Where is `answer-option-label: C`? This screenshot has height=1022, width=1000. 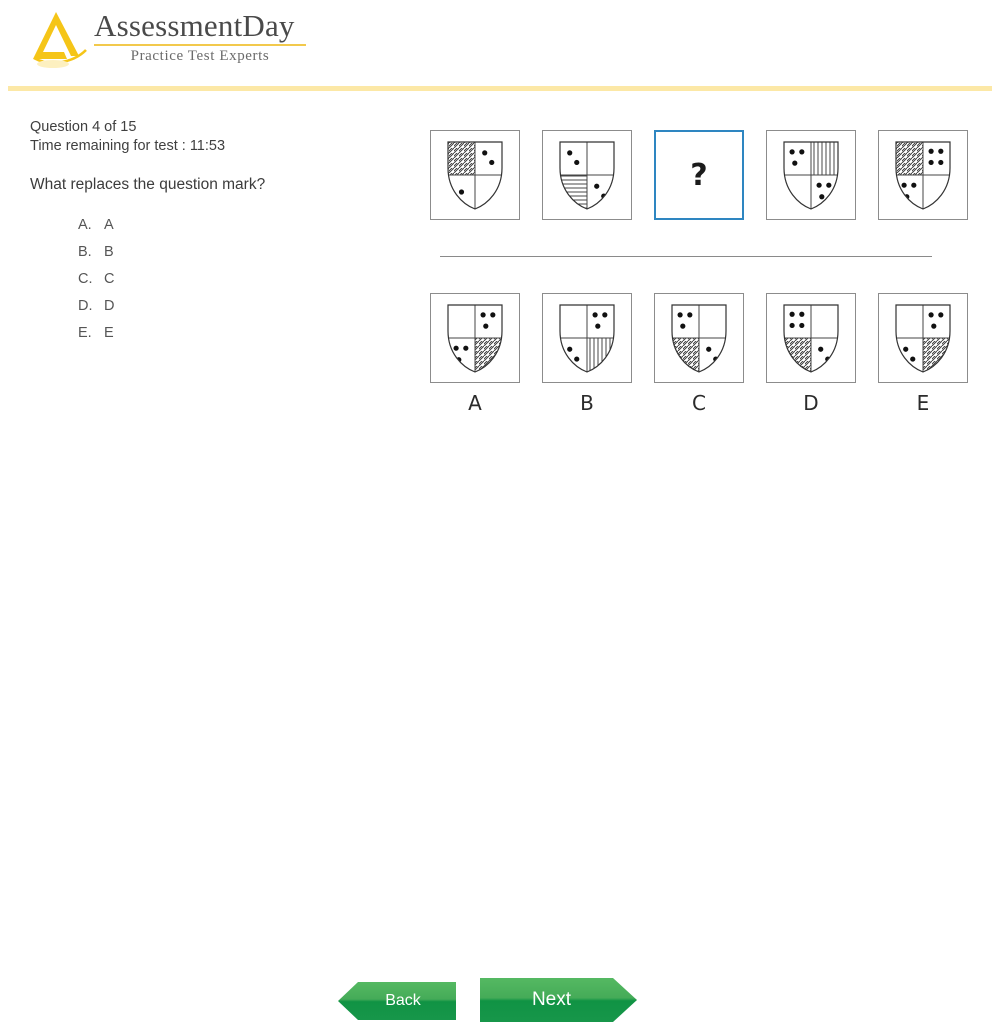
answer-option-label: C is located at coordinates (109, 279).